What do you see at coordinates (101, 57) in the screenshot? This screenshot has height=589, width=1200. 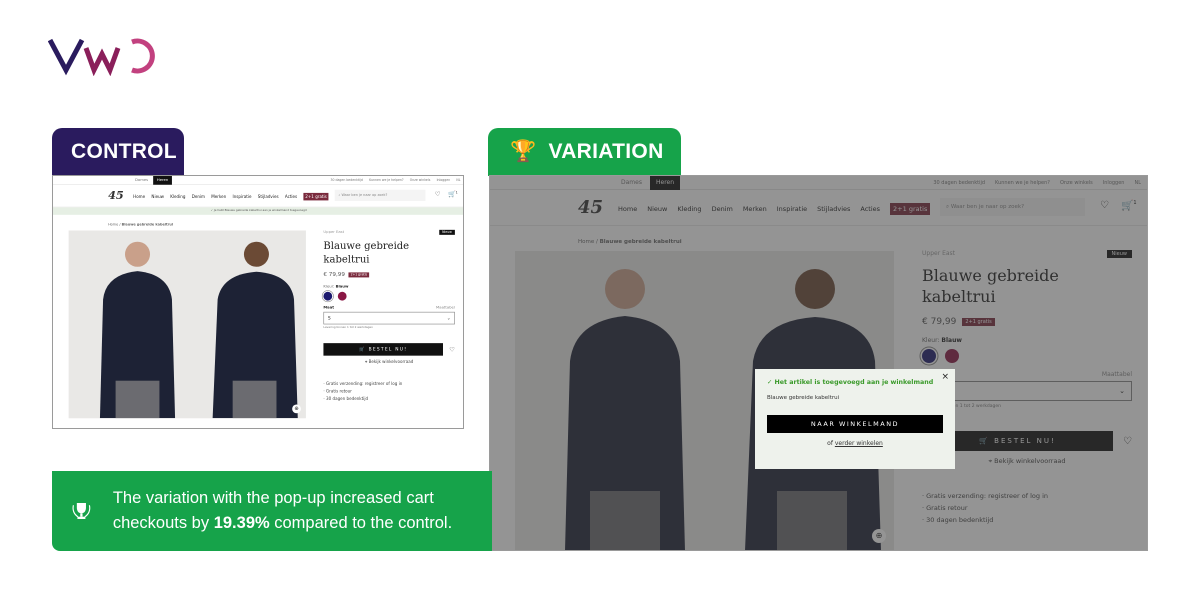 I see `vwo-logo` at bounding box center [101, 57].